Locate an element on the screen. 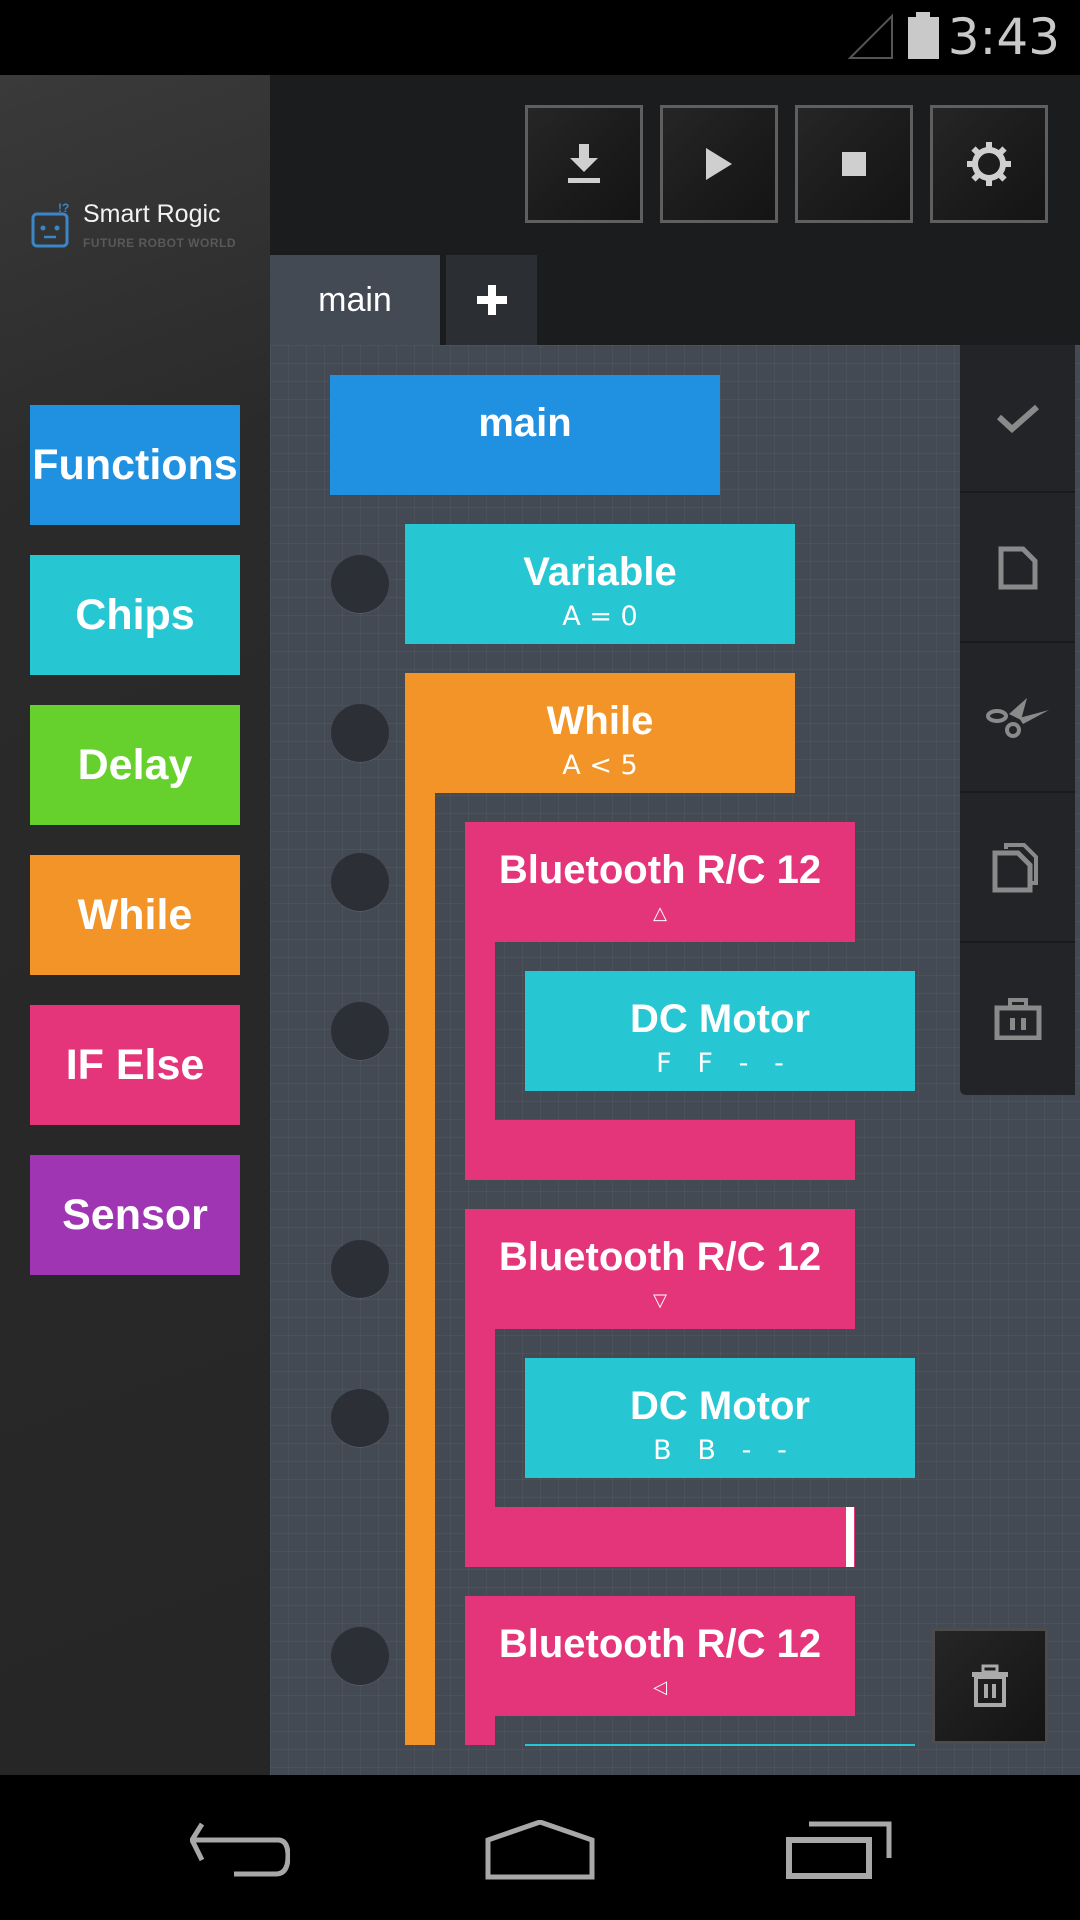 The width and height of the screenshot is (1080, 1920). trash-drop-zone is located at coordinates (990, 1686).